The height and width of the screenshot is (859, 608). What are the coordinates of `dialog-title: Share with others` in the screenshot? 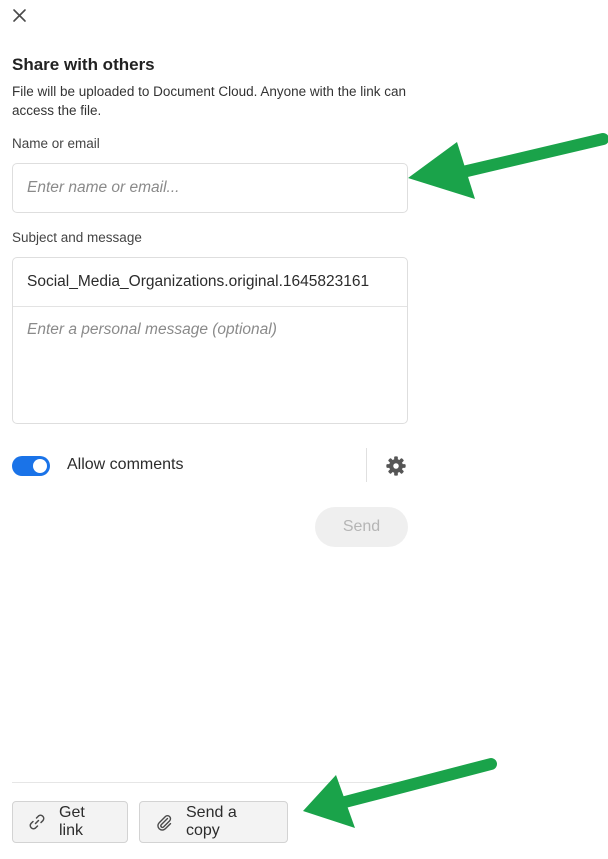 It's located at (83, 64).